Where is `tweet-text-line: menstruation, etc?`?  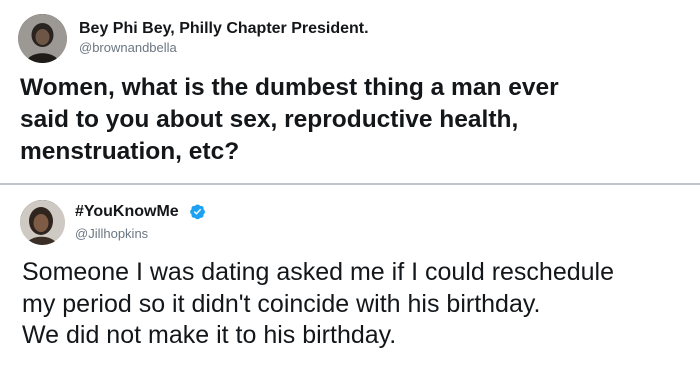 tweet-text-line: menstruation, etc? is located at coordinates (130, 151).